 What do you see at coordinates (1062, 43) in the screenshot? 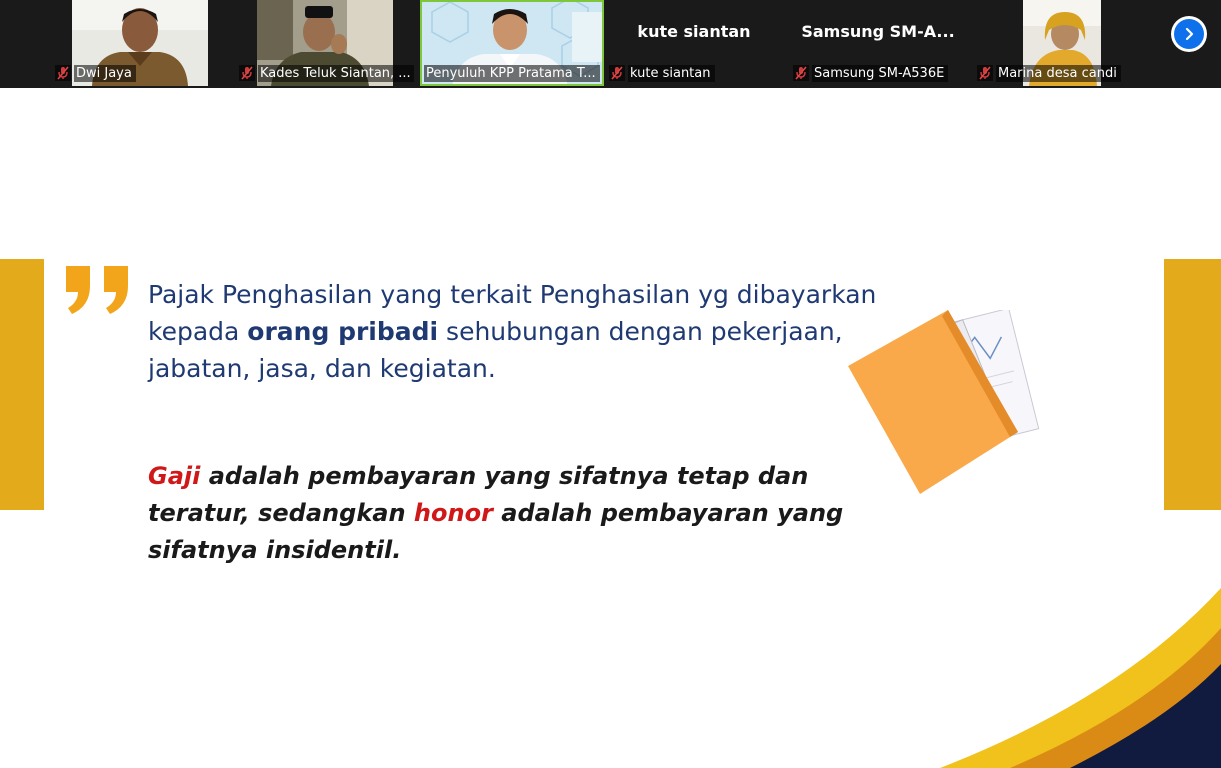
I see `participant-tile-marina: Marina desa candi` at bounding box center [1062, 43].